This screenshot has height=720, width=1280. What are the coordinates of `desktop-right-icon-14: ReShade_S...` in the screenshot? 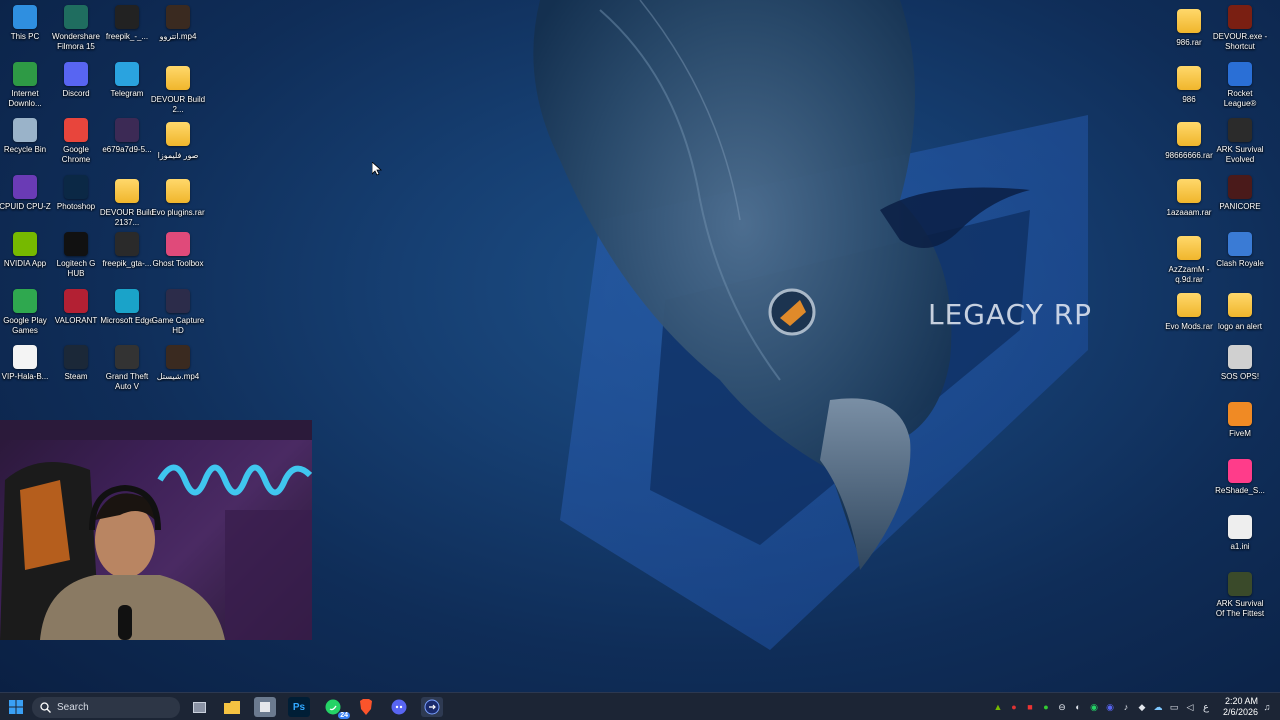 It's located at (1240, 477).